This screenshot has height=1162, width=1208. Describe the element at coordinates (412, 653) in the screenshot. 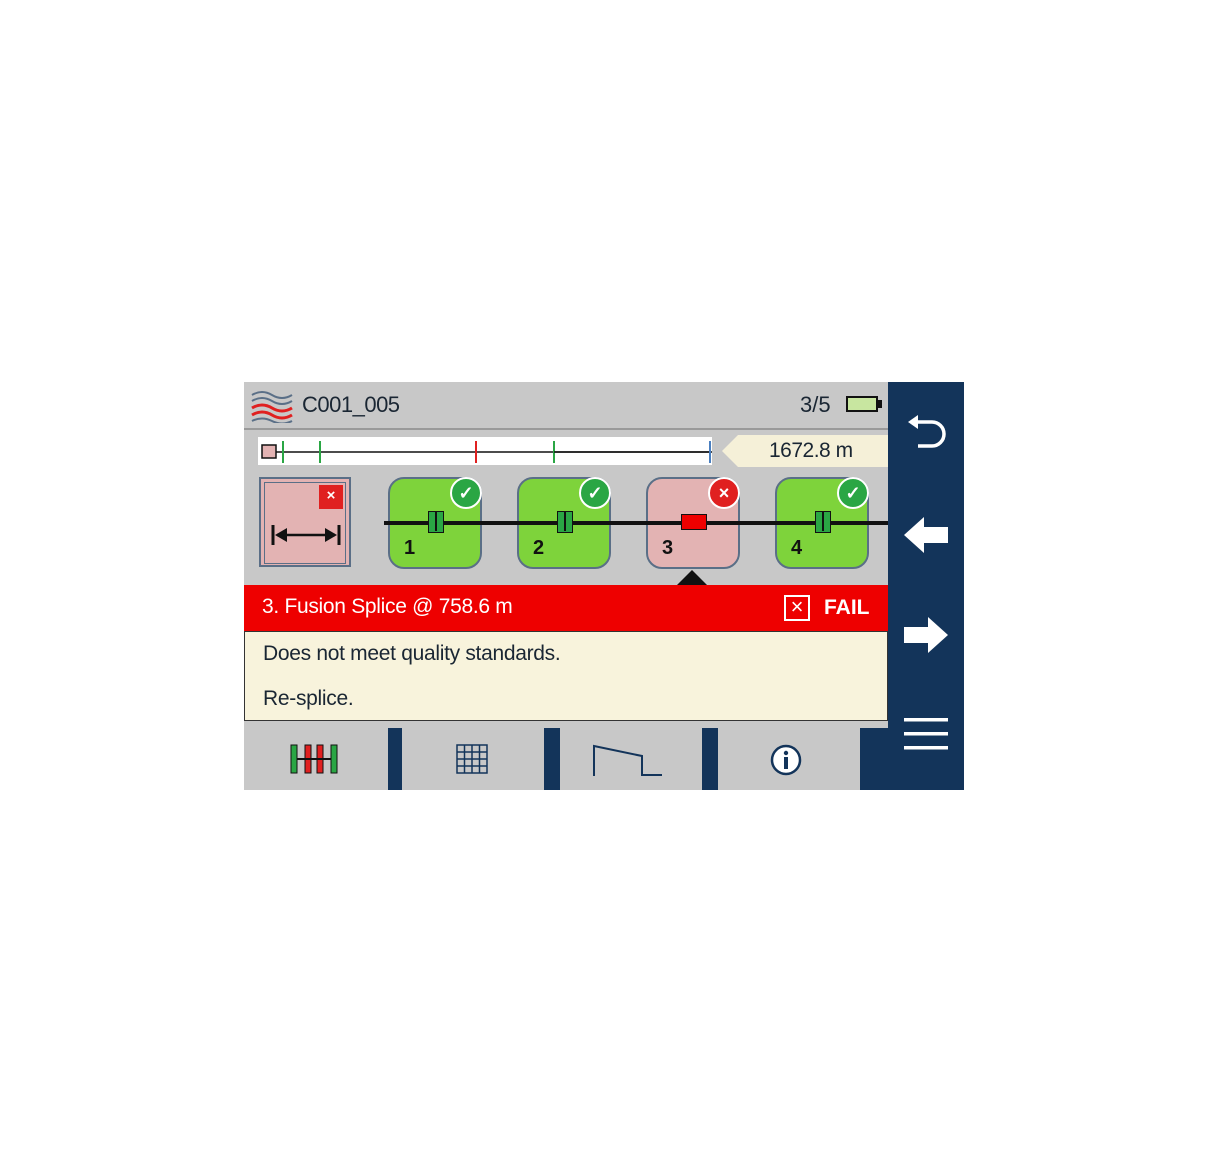

I see `detail-message: Does not meet quality standards.` at that location.